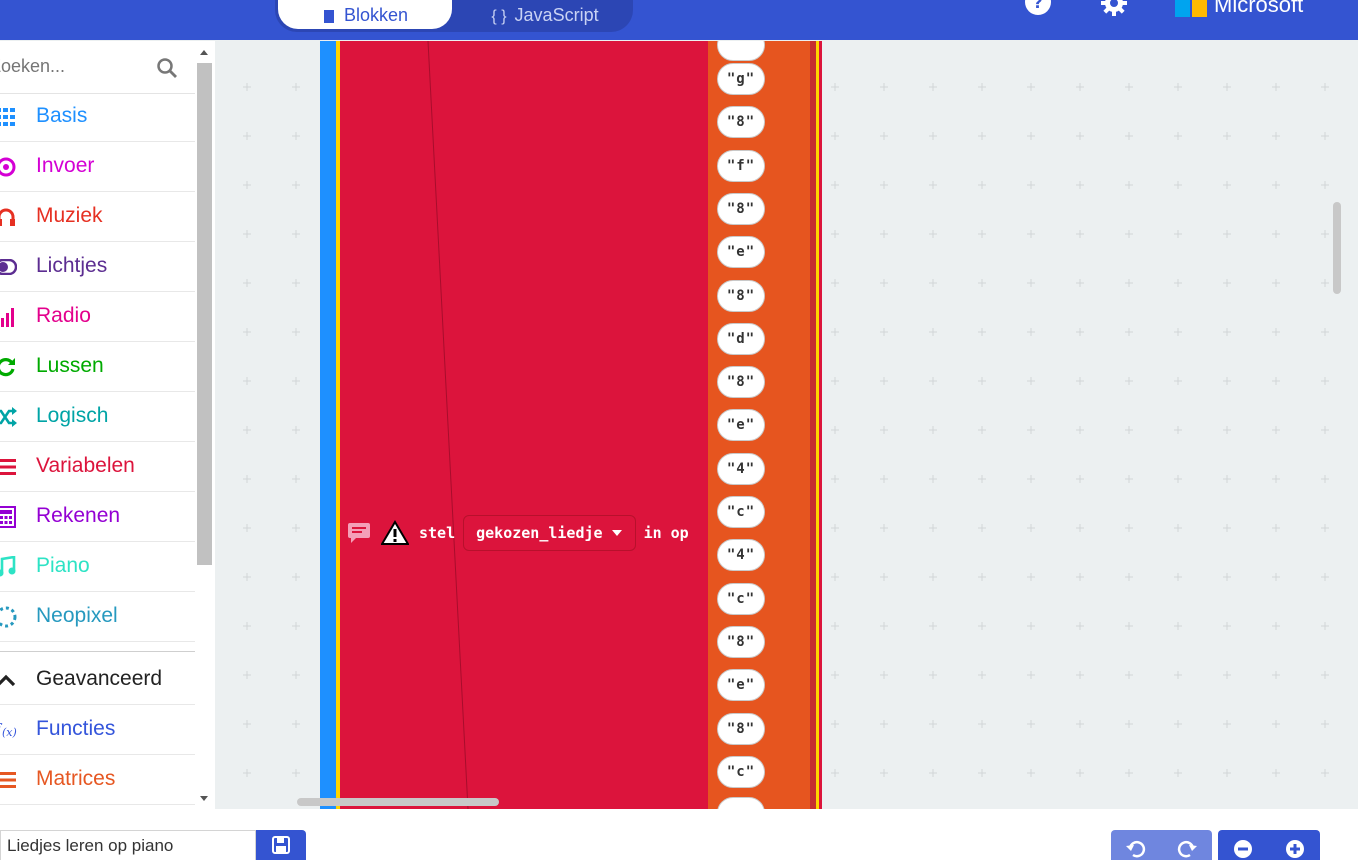 The image size is (1358, 860). What do you see at coordinates (76, 728) in the screenshot?
I see `toolbox-category-label: Functies` at bounding box center [76, 728].